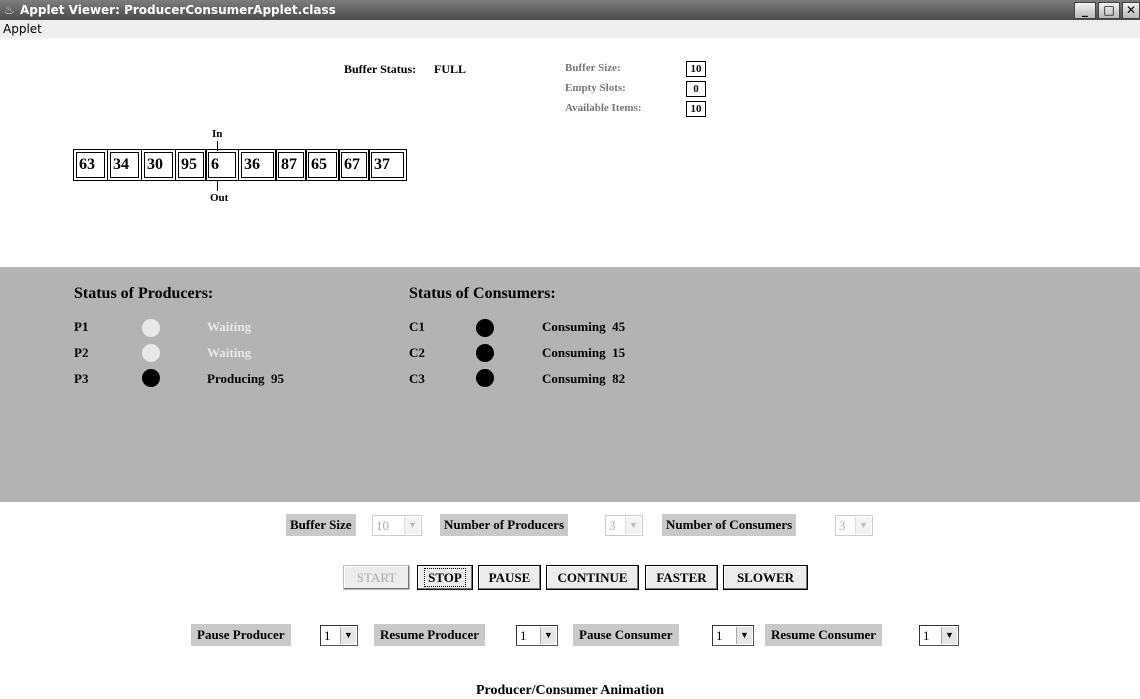 The height and width of the screenshot is (699, 1140). What do you see at coordinates (570, 29) in the screenshot?
I see `menu-bar: Applet` at bounding box center [570, 29].